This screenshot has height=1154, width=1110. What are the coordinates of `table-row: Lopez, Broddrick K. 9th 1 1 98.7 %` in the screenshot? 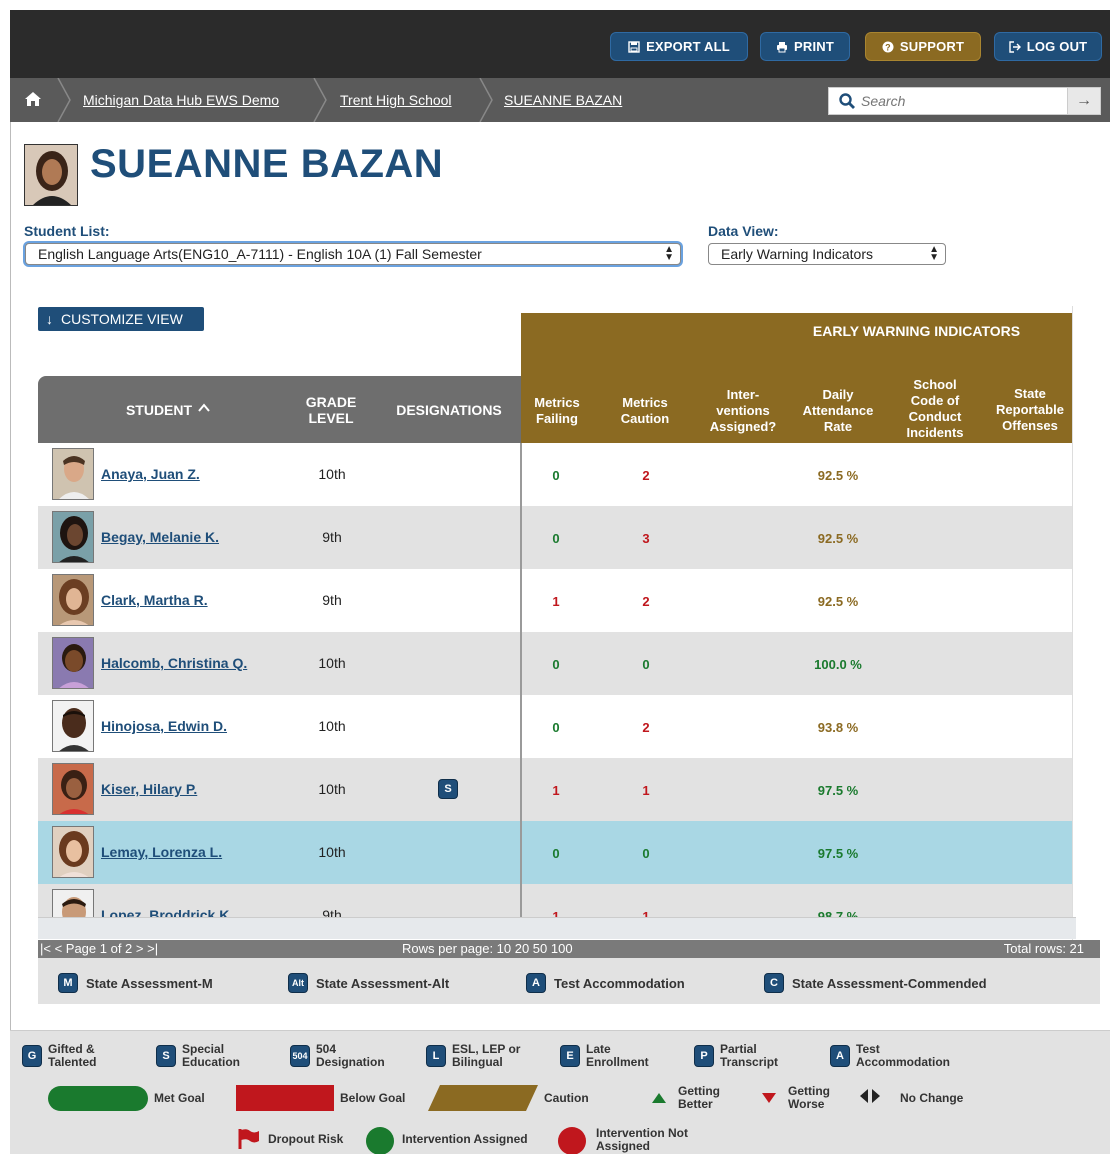 It's located at (555, 900).